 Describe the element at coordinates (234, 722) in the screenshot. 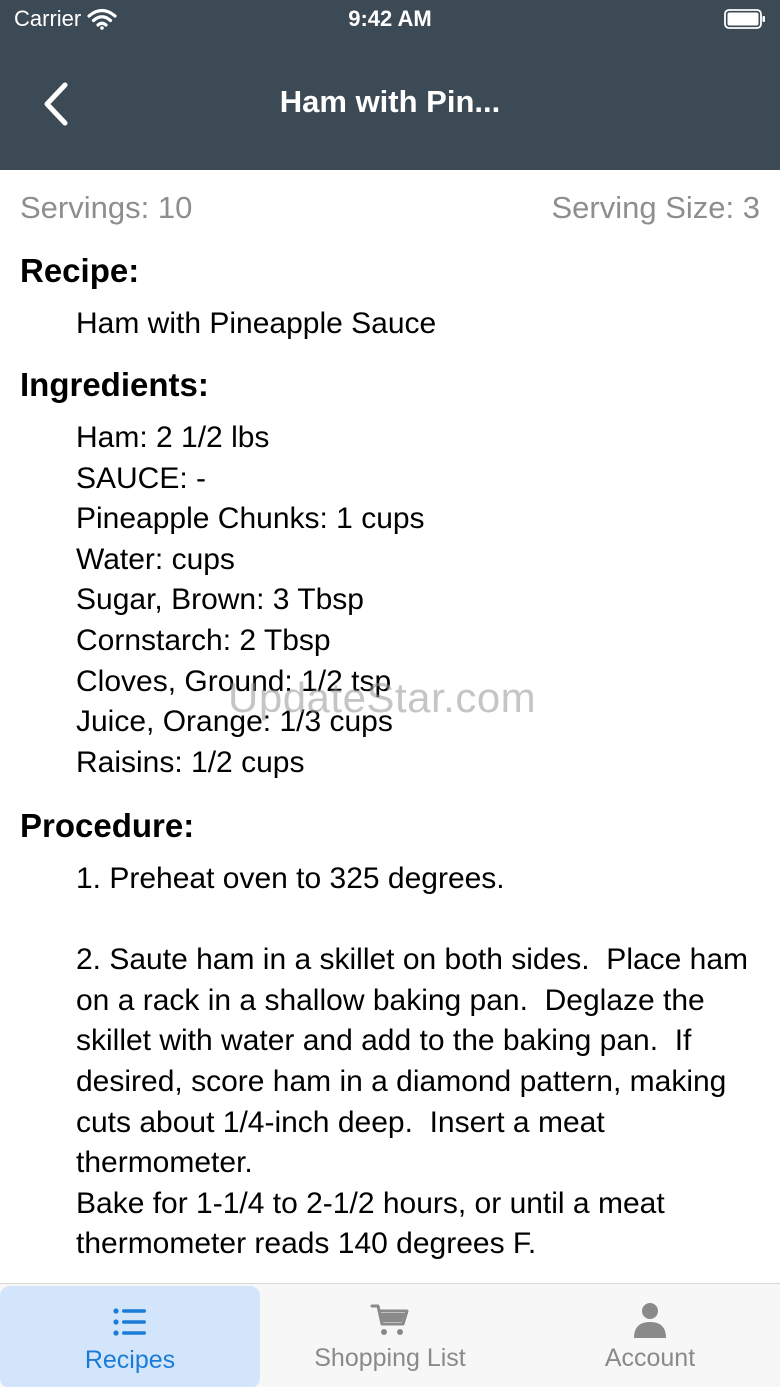

I see `ingredient-item: Juice, Orange: 1/3 cups` at that location.